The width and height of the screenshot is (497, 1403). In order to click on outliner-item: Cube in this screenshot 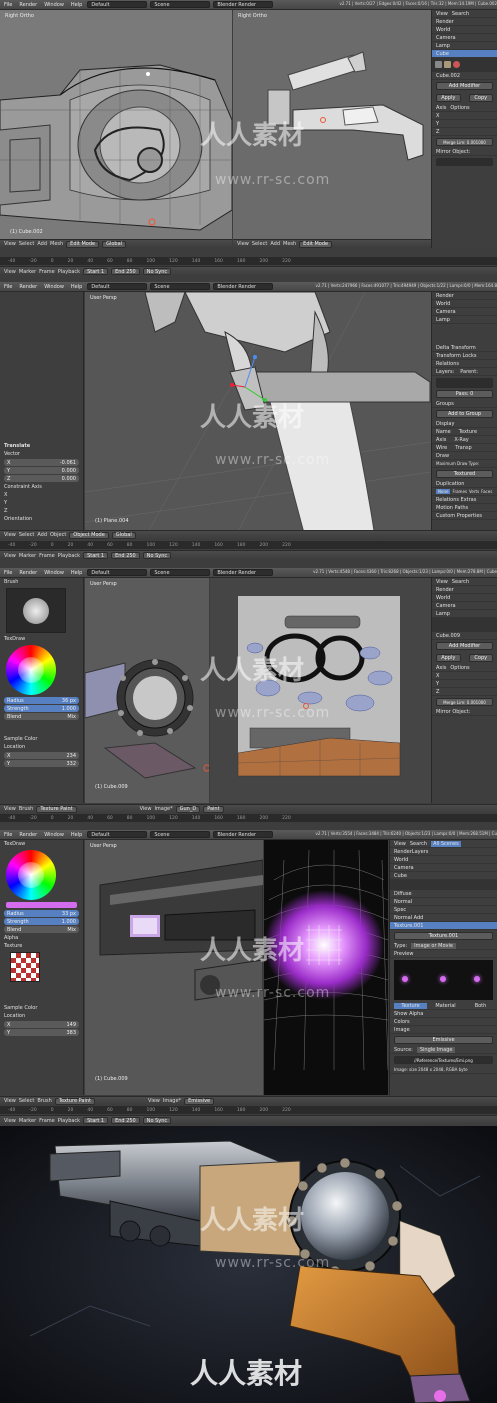, I will do `click(443, 876)`.